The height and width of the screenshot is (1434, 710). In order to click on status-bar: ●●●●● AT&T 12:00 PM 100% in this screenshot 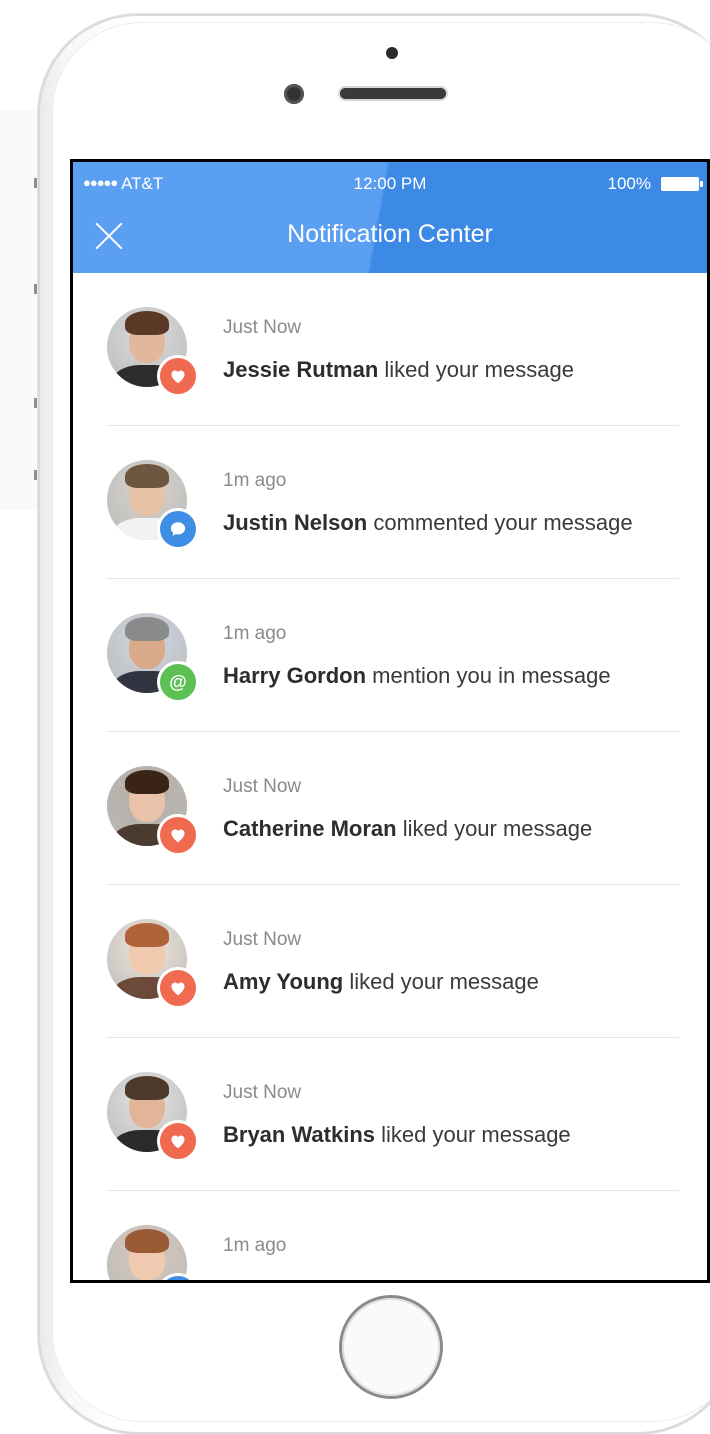, I will do `click(390, 185)`.